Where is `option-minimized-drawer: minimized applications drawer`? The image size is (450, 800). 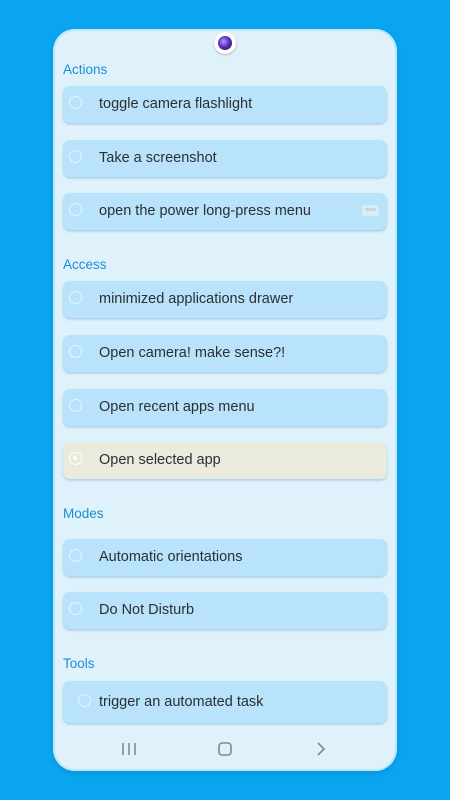 option-minimized-drawer: minimized applications drawer is located at coordinates (225, 299).